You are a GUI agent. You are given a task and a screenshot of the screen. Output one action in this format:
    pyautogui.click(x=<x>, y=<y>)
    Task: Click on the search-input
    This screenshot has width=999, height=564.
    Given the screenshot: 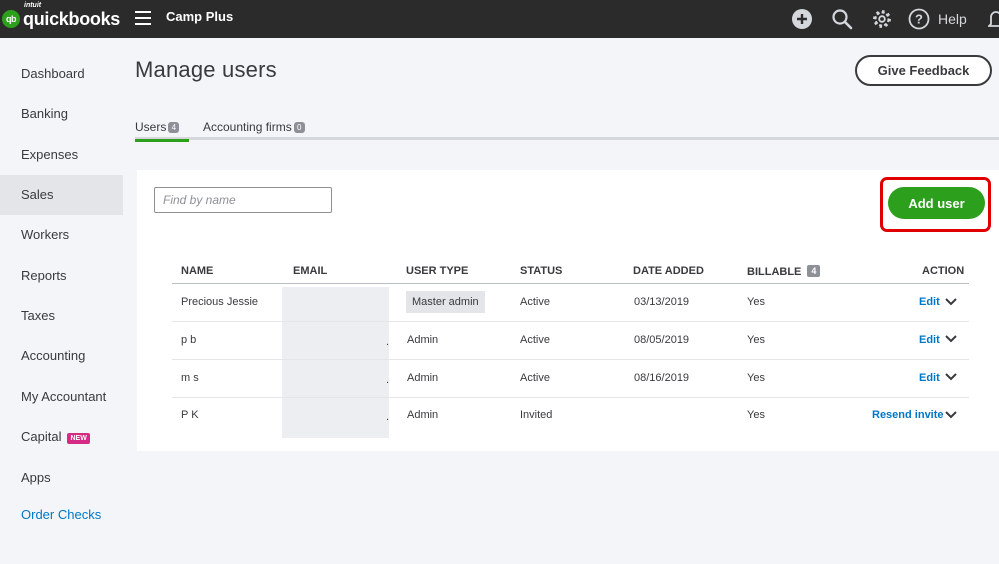 What is the action you would take?
    pyautogui.click(x=243, y=200)
    